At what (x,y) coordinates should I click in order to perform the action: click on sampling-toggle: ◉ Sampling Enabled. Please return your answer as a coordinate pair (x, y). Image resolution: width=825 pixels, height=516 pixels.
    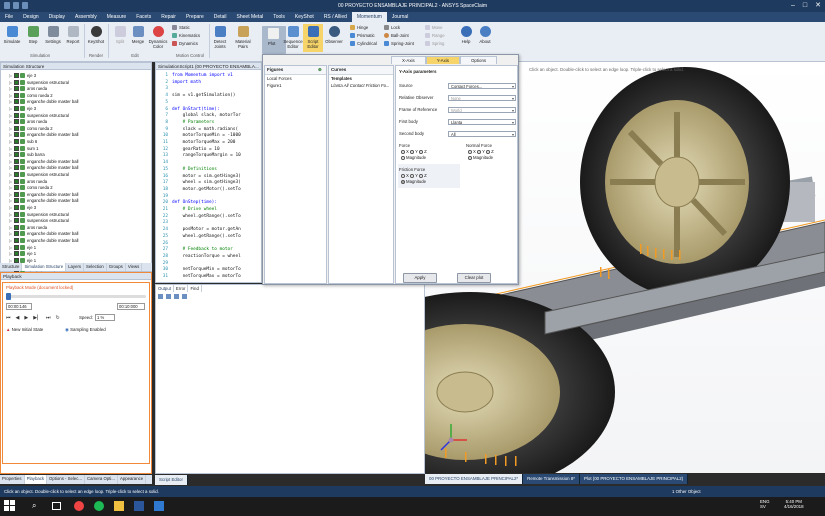
    Looking at the image, I should click on (85, 330).